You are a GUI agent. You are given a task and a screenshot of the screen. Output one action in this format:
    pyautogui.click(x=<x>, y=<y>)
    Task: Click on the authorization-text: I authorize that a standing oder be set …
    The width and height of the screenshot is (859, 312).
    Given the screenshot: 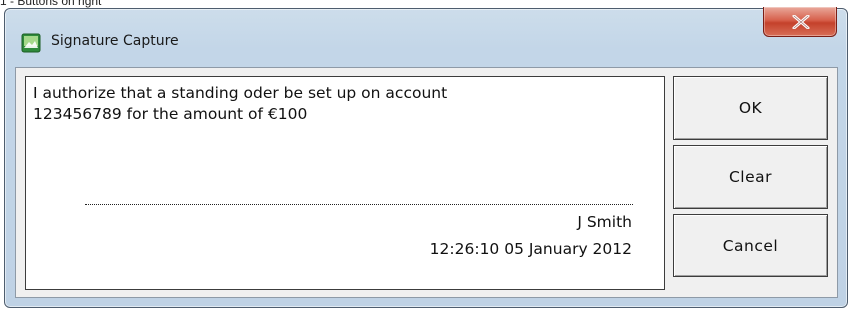 What is the action you would take?
    pyautogui.click(x=343, y=104)
    